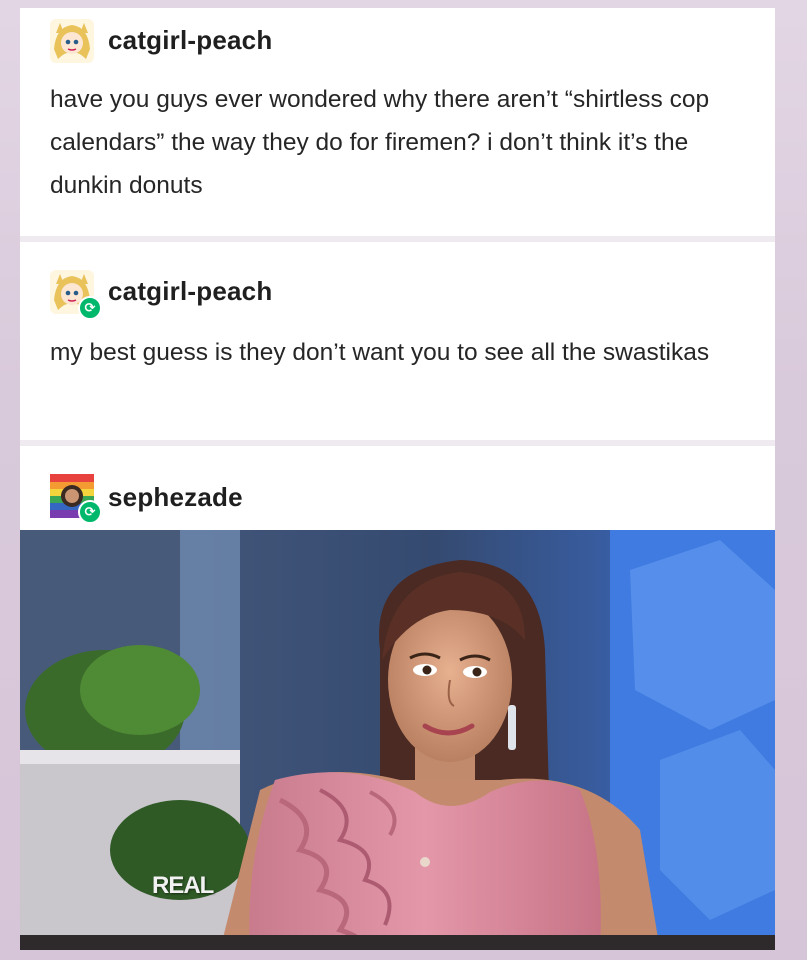 This screenshot has width=807, height=960. Describe the element at coordinates (183, 885) in the screenshot. I see `channel-watermark: REAL` at that location.